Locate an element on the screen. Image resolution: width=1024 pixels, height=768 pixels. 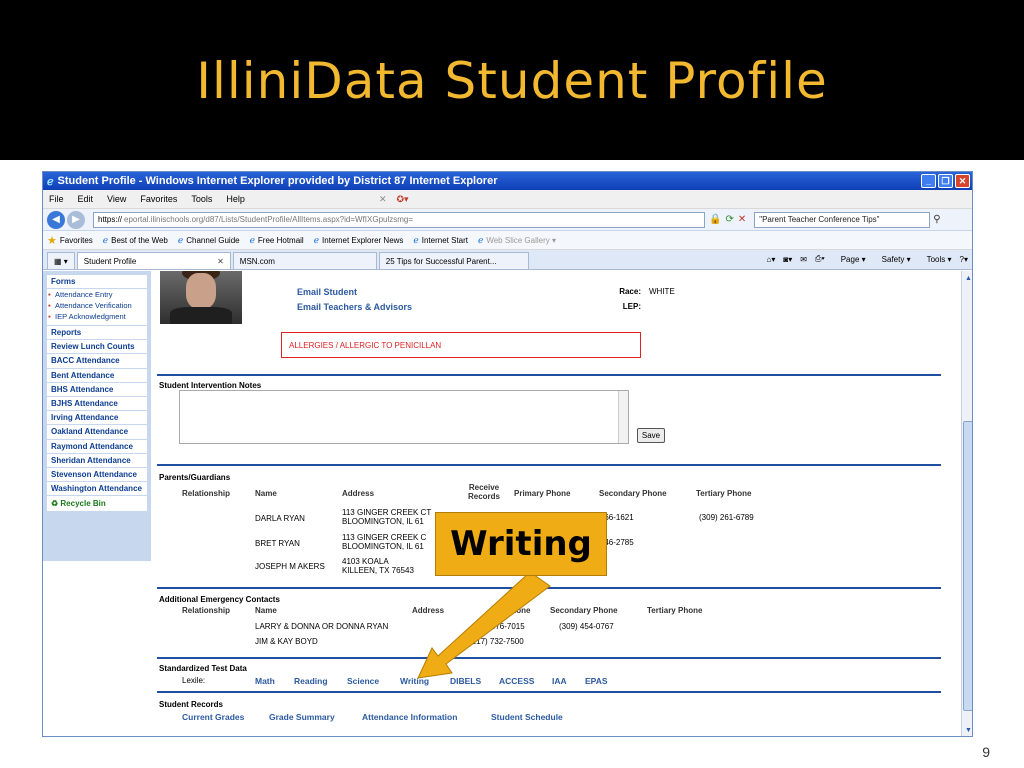
home-icon: ⌂▾ is located at coordinates (771, 259).